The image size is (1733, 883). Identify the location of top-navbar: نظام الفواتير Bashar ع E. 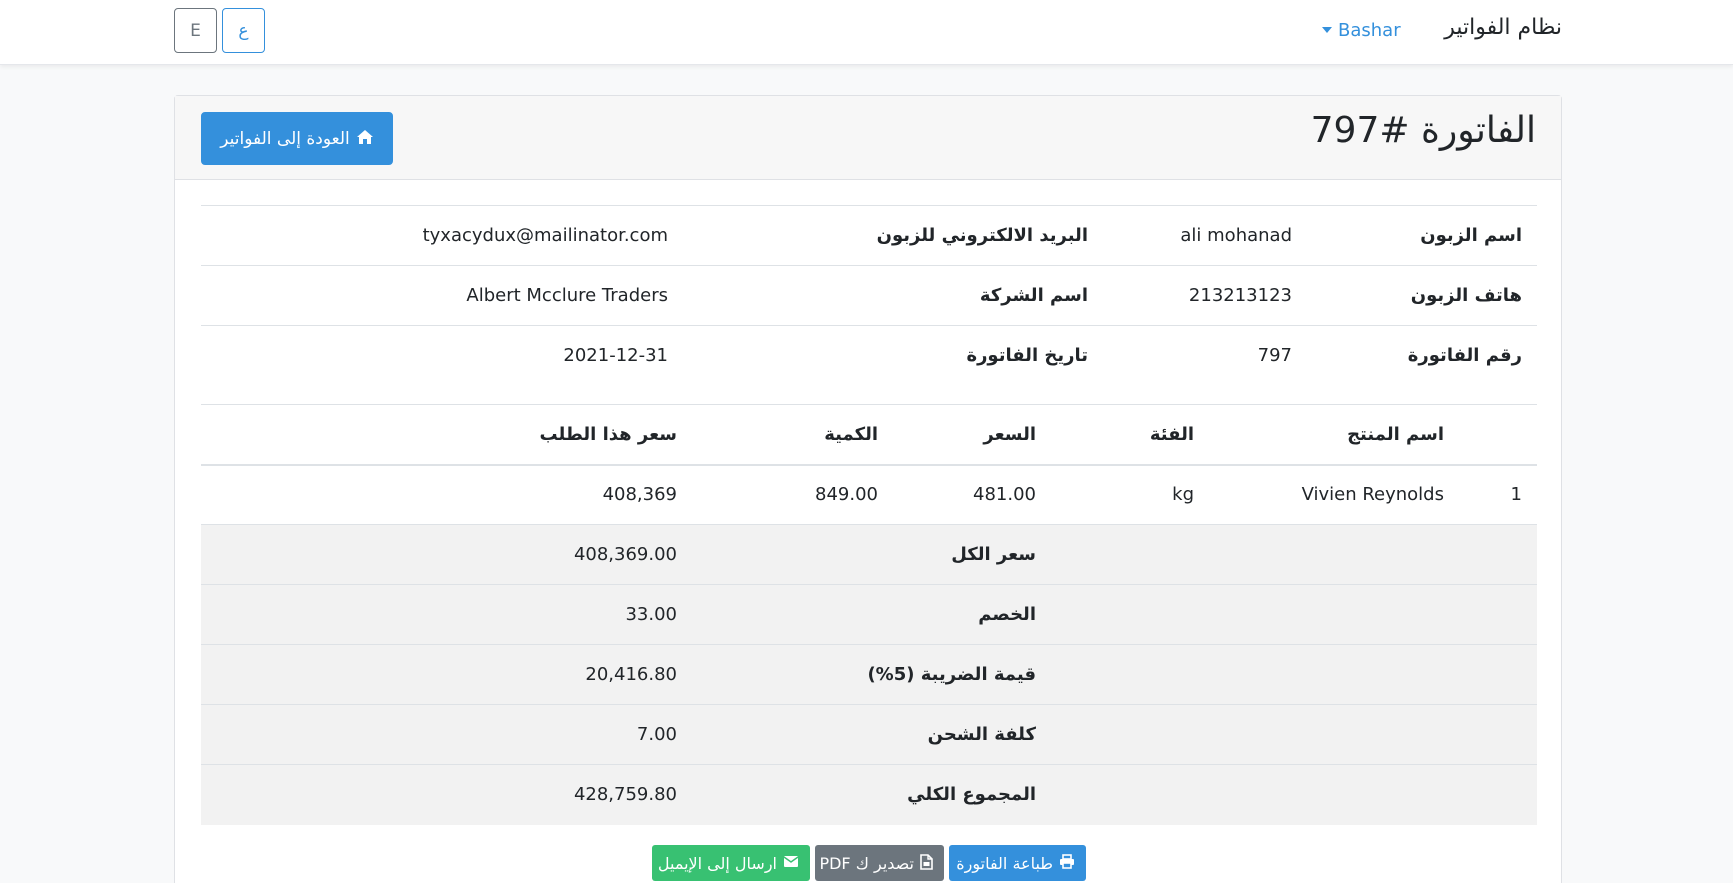
(866, 32).